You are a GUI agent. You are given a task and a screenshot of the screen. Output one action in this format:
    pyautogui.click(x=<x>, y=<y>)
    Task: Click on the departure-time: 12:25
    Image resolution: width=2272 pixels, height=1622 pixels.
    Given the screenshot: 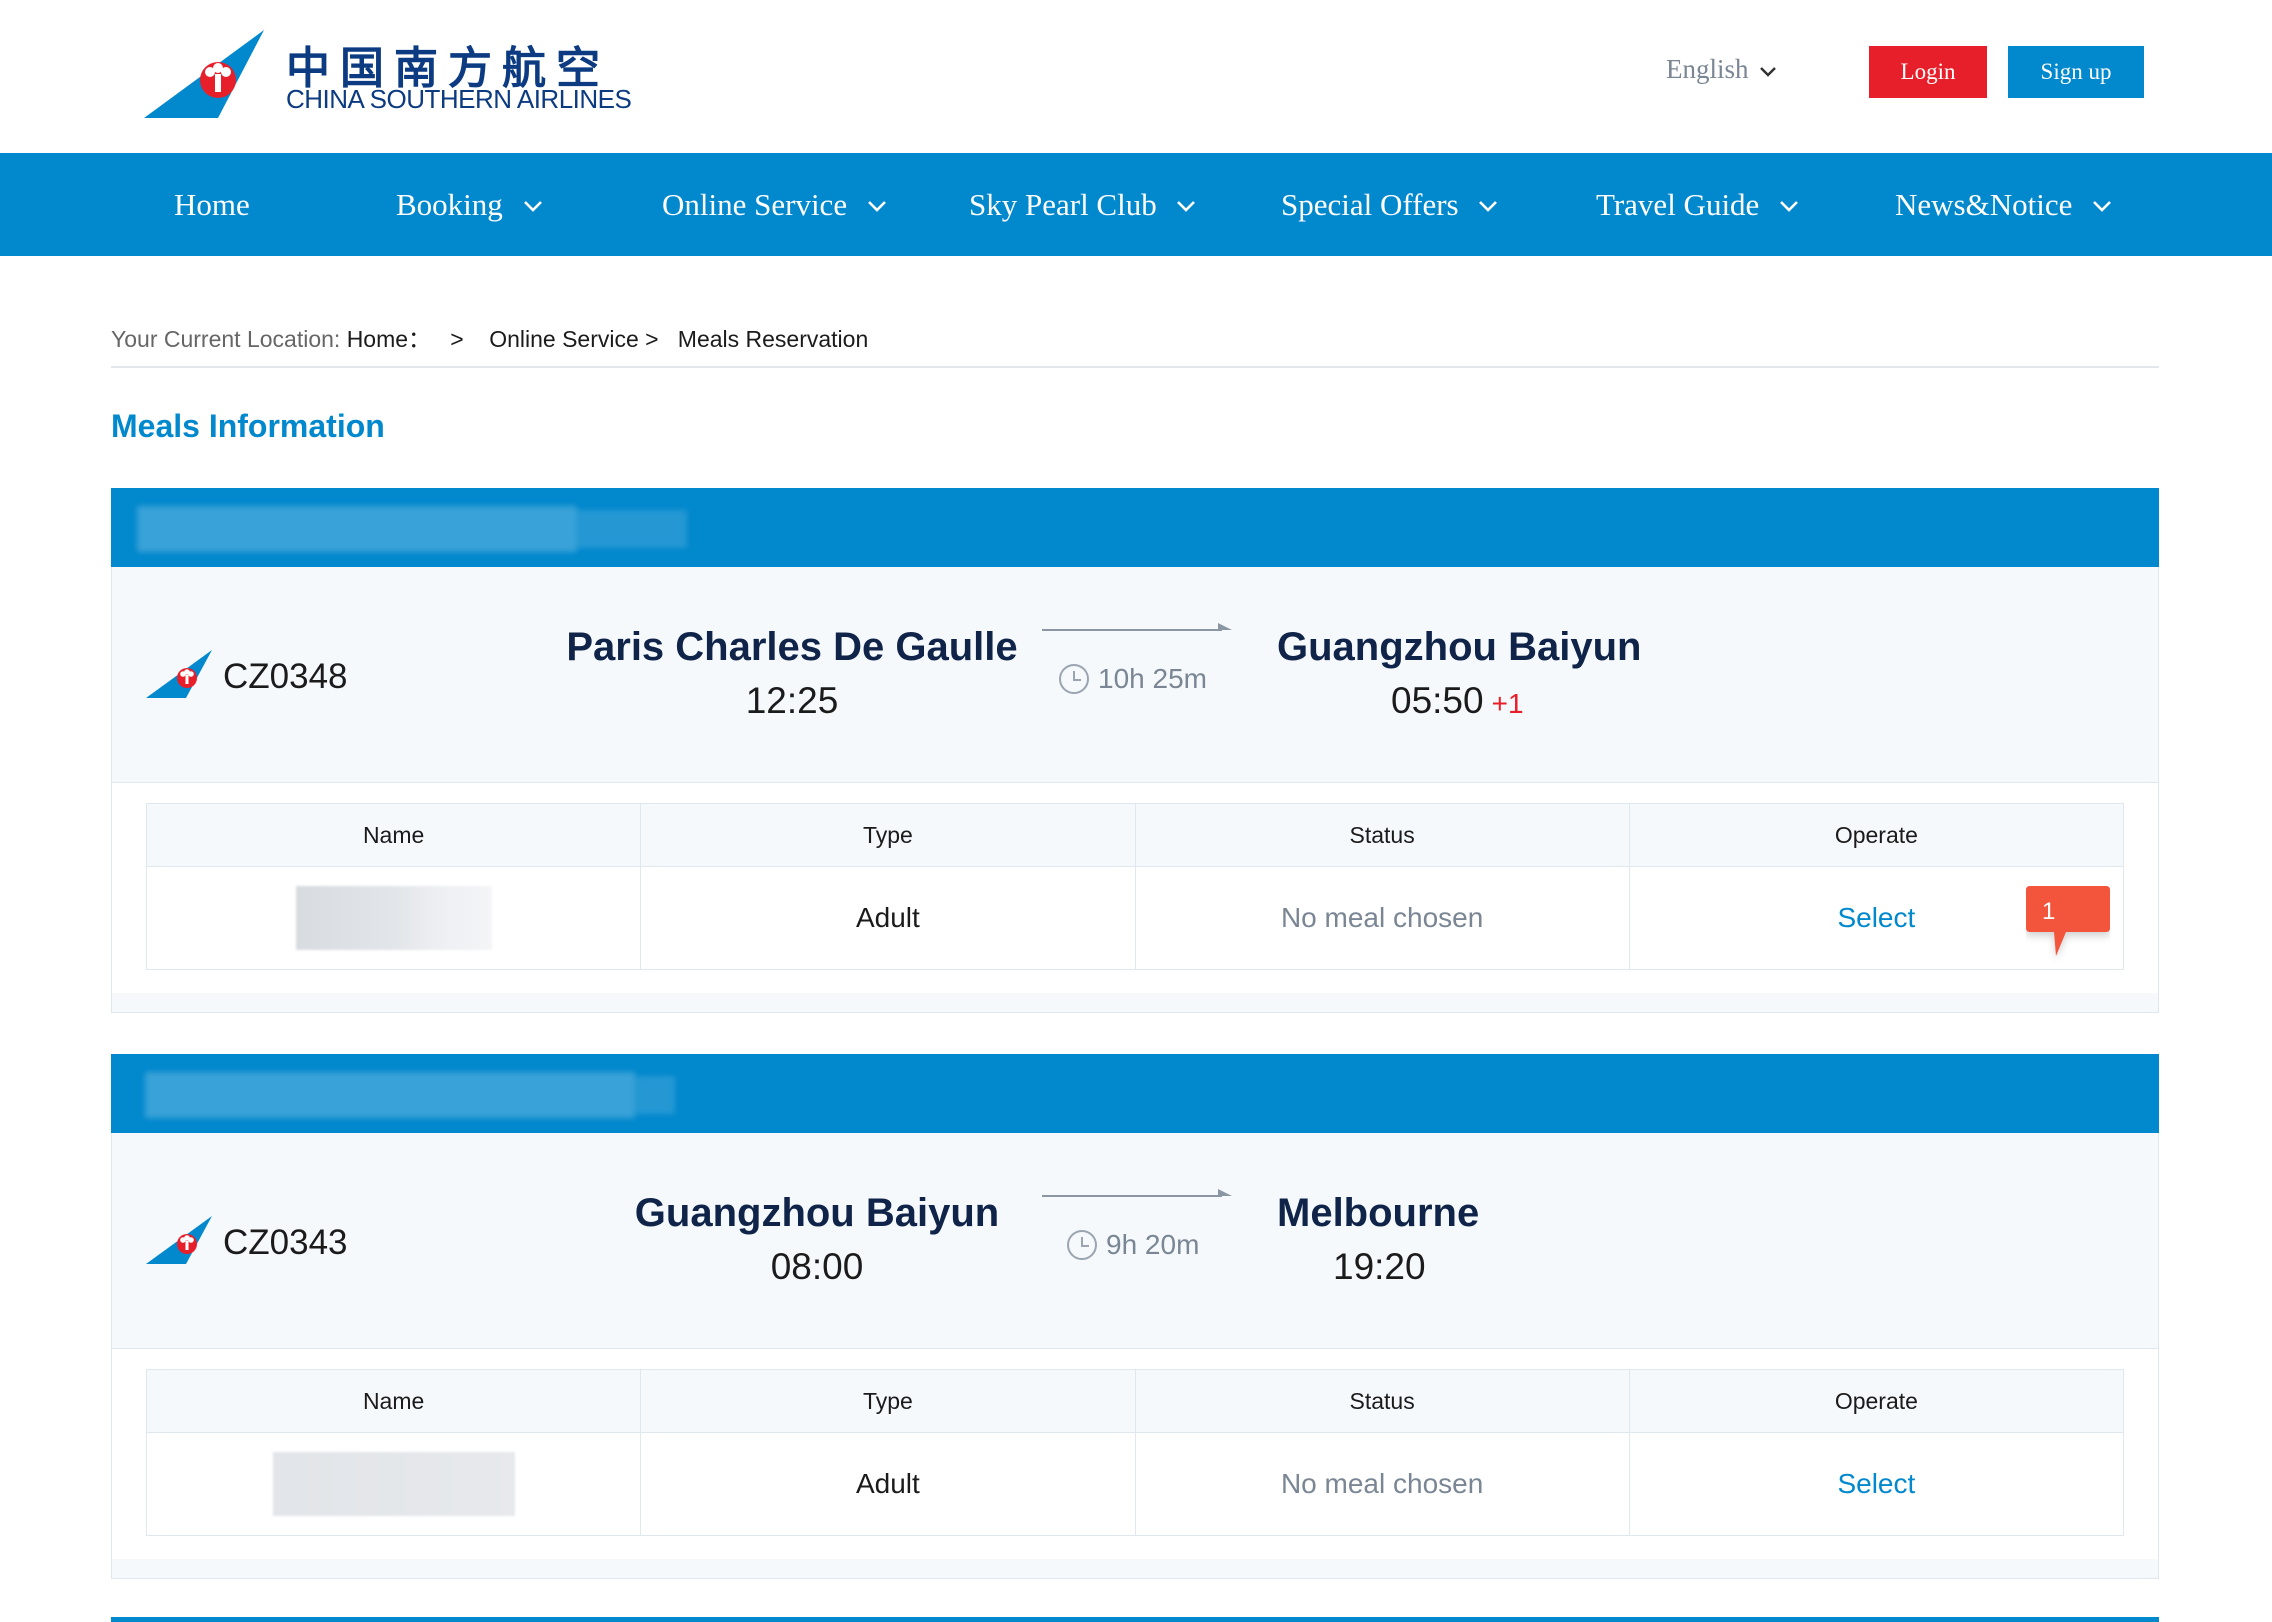 What is the action you would take?
    pyautogui.click(x=792, y=700)
    